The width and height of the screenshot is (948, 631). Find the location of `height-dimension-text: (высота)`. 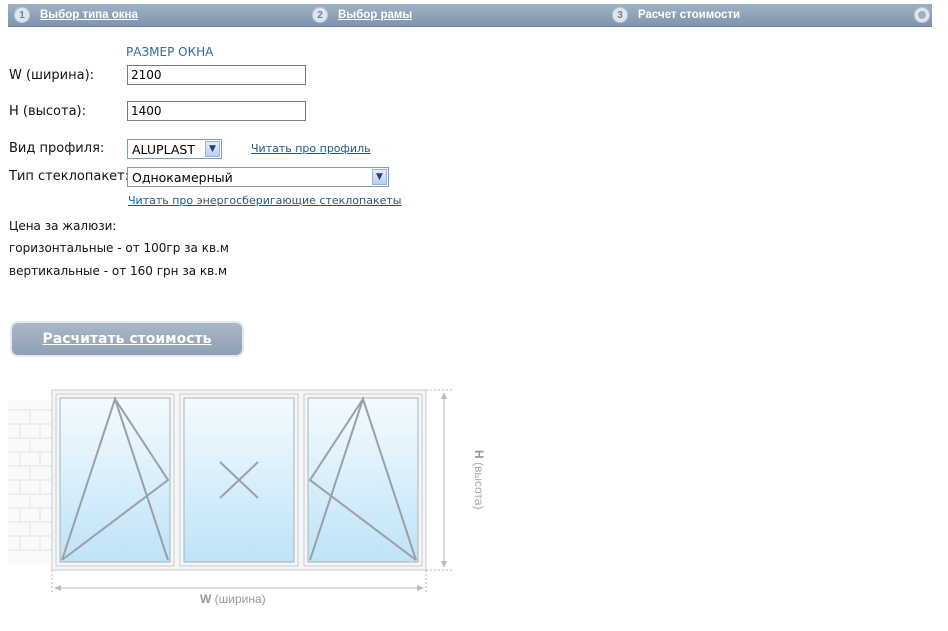

height-dimension-text: (высота) is located at coordinates (479, 486).